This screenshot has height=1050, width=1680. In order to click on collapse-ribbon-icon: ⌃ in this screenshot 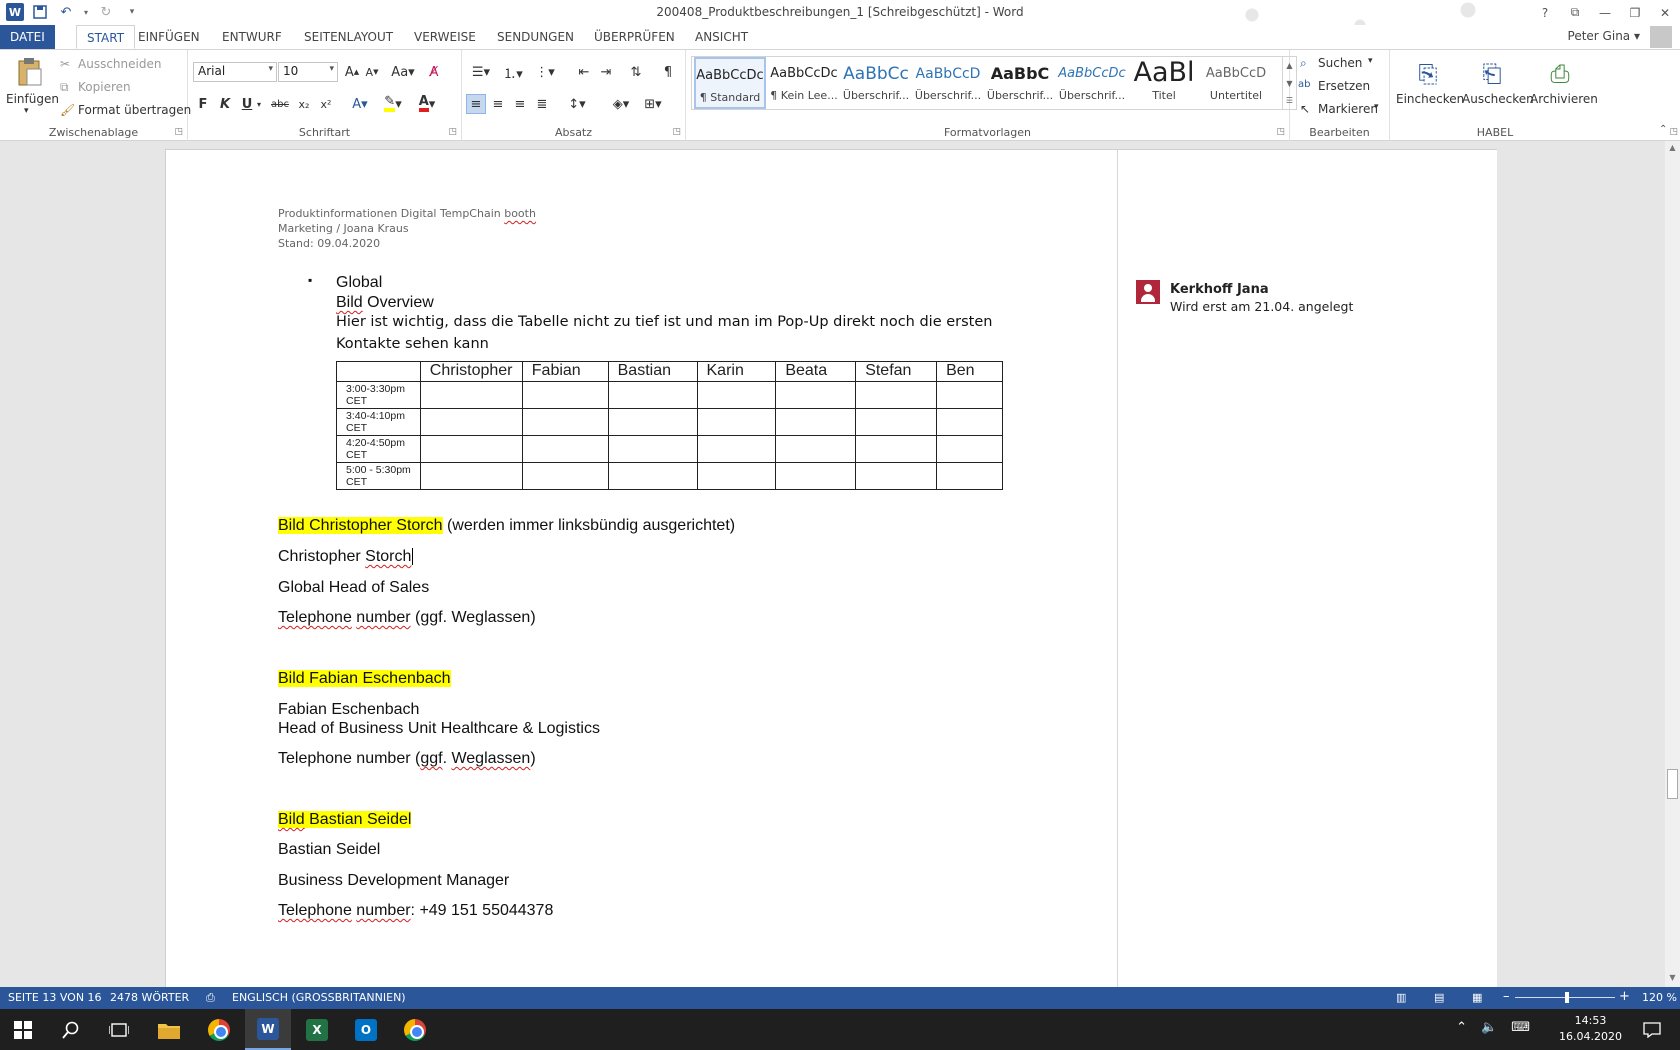, I will do `click(1663, 129)`.